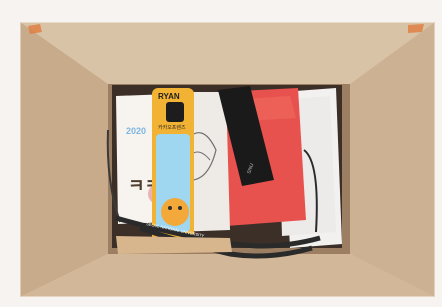 The width and height of the screenshot is (442, 307). I want to click on booklet-year: 2020, so click(136, 131).